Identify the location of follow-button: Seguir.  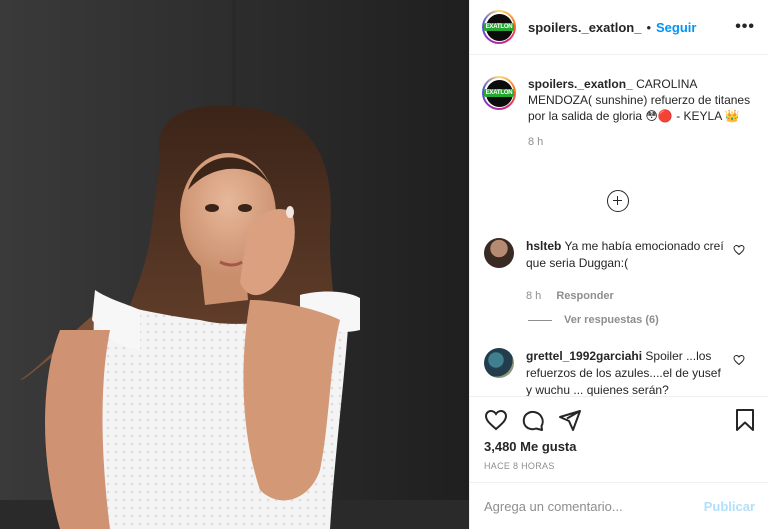
(676, 27).